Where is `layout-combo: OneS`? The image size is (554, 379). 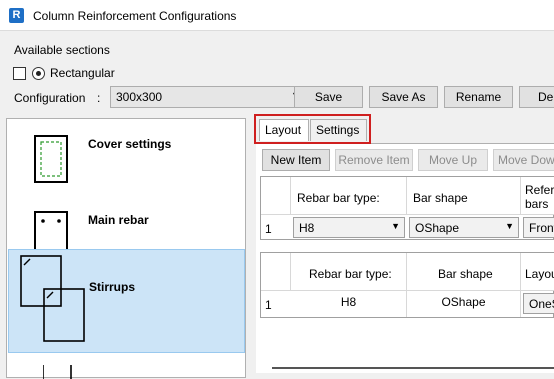 layout-combo: OneS is located at coordinates (538, 303).